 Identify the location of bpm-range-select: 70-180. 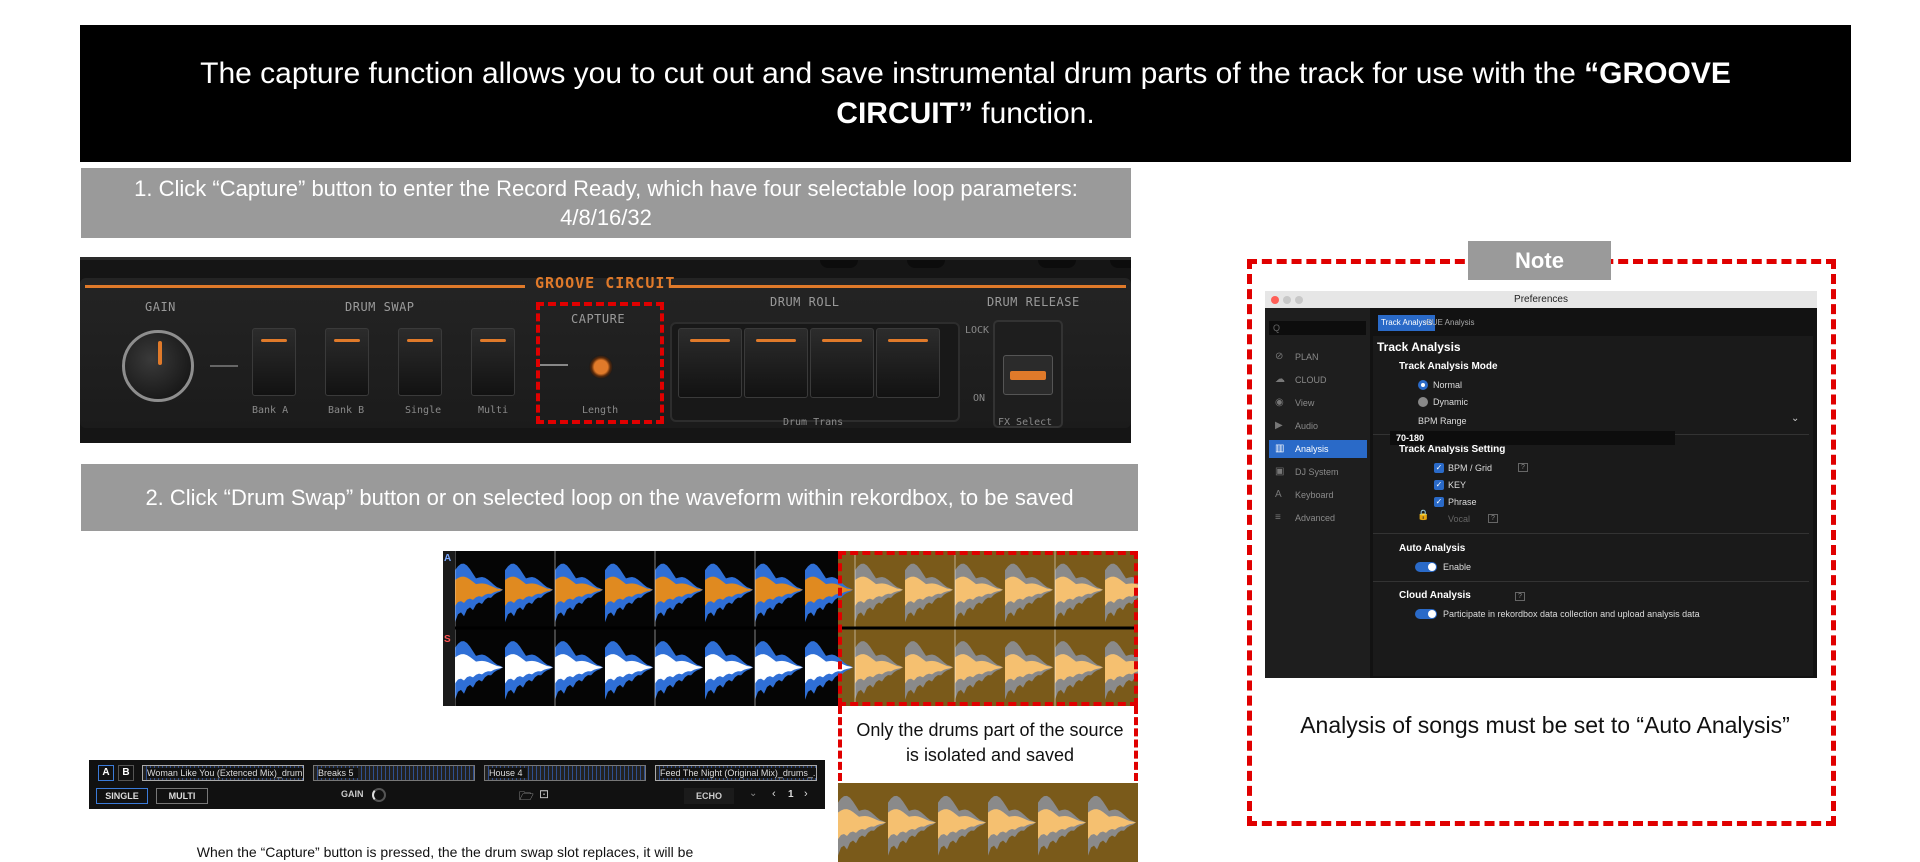
(1532, 438).